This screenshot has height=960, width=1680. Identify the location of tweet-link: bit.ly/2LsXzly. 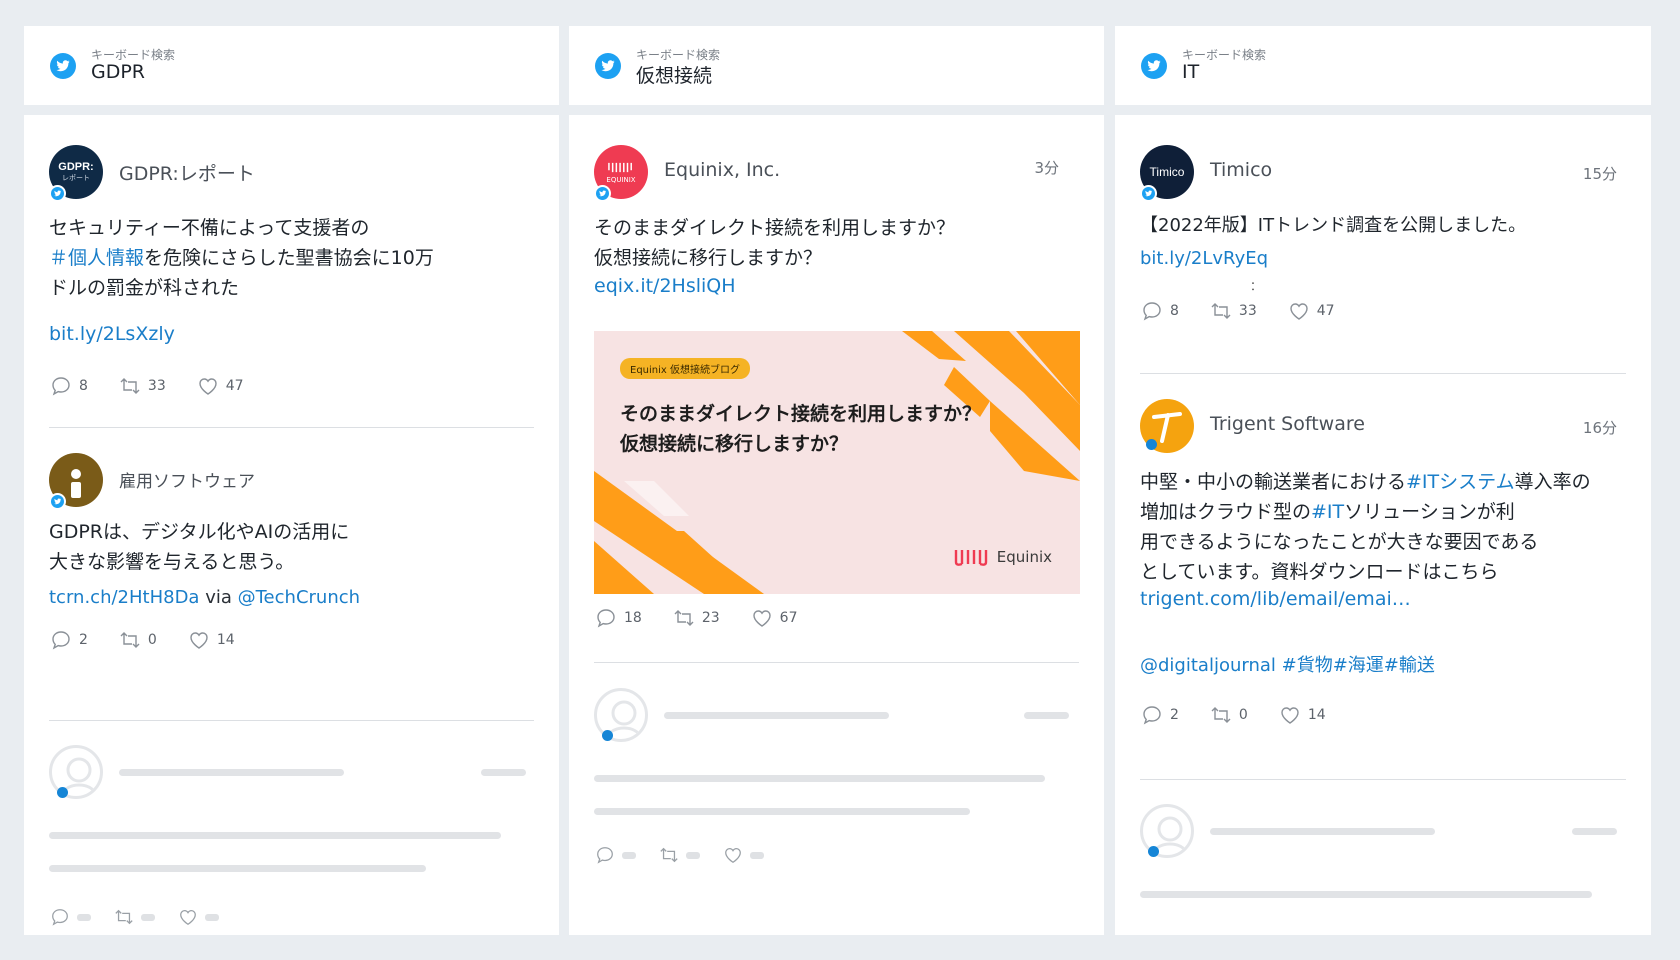
(112, 334).